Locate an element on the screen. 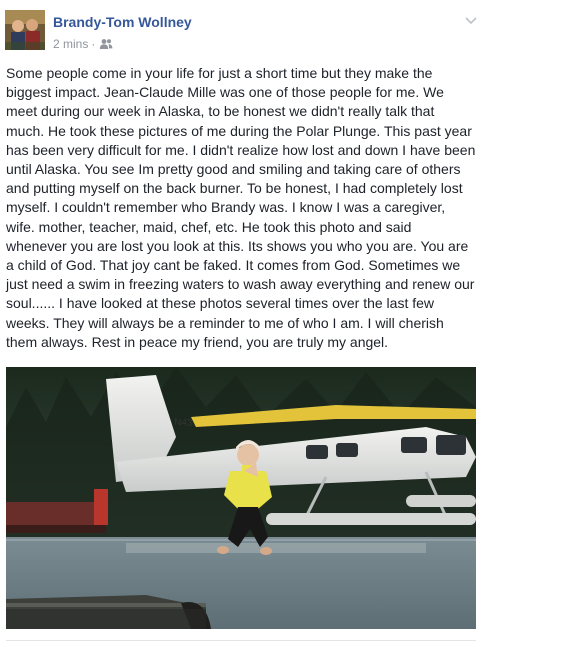  friends-icon is located at coordinates (106, 44).